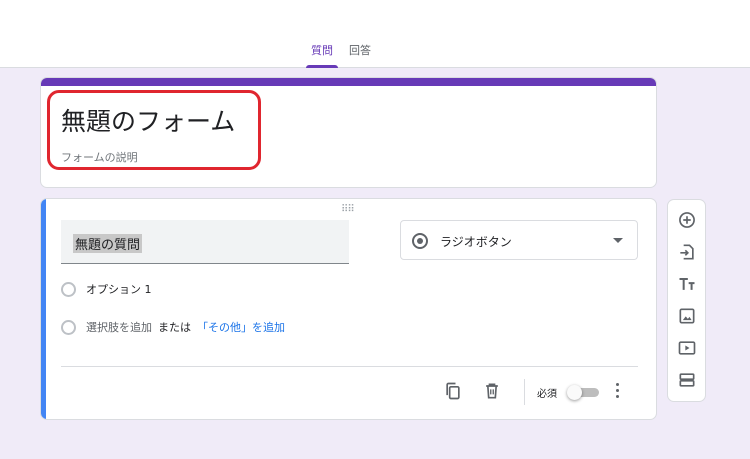 This screenshot has height=459, width=750. Describe the element at coordinates (584, 392) in the screenshot. I see `required-toggle` at that location.